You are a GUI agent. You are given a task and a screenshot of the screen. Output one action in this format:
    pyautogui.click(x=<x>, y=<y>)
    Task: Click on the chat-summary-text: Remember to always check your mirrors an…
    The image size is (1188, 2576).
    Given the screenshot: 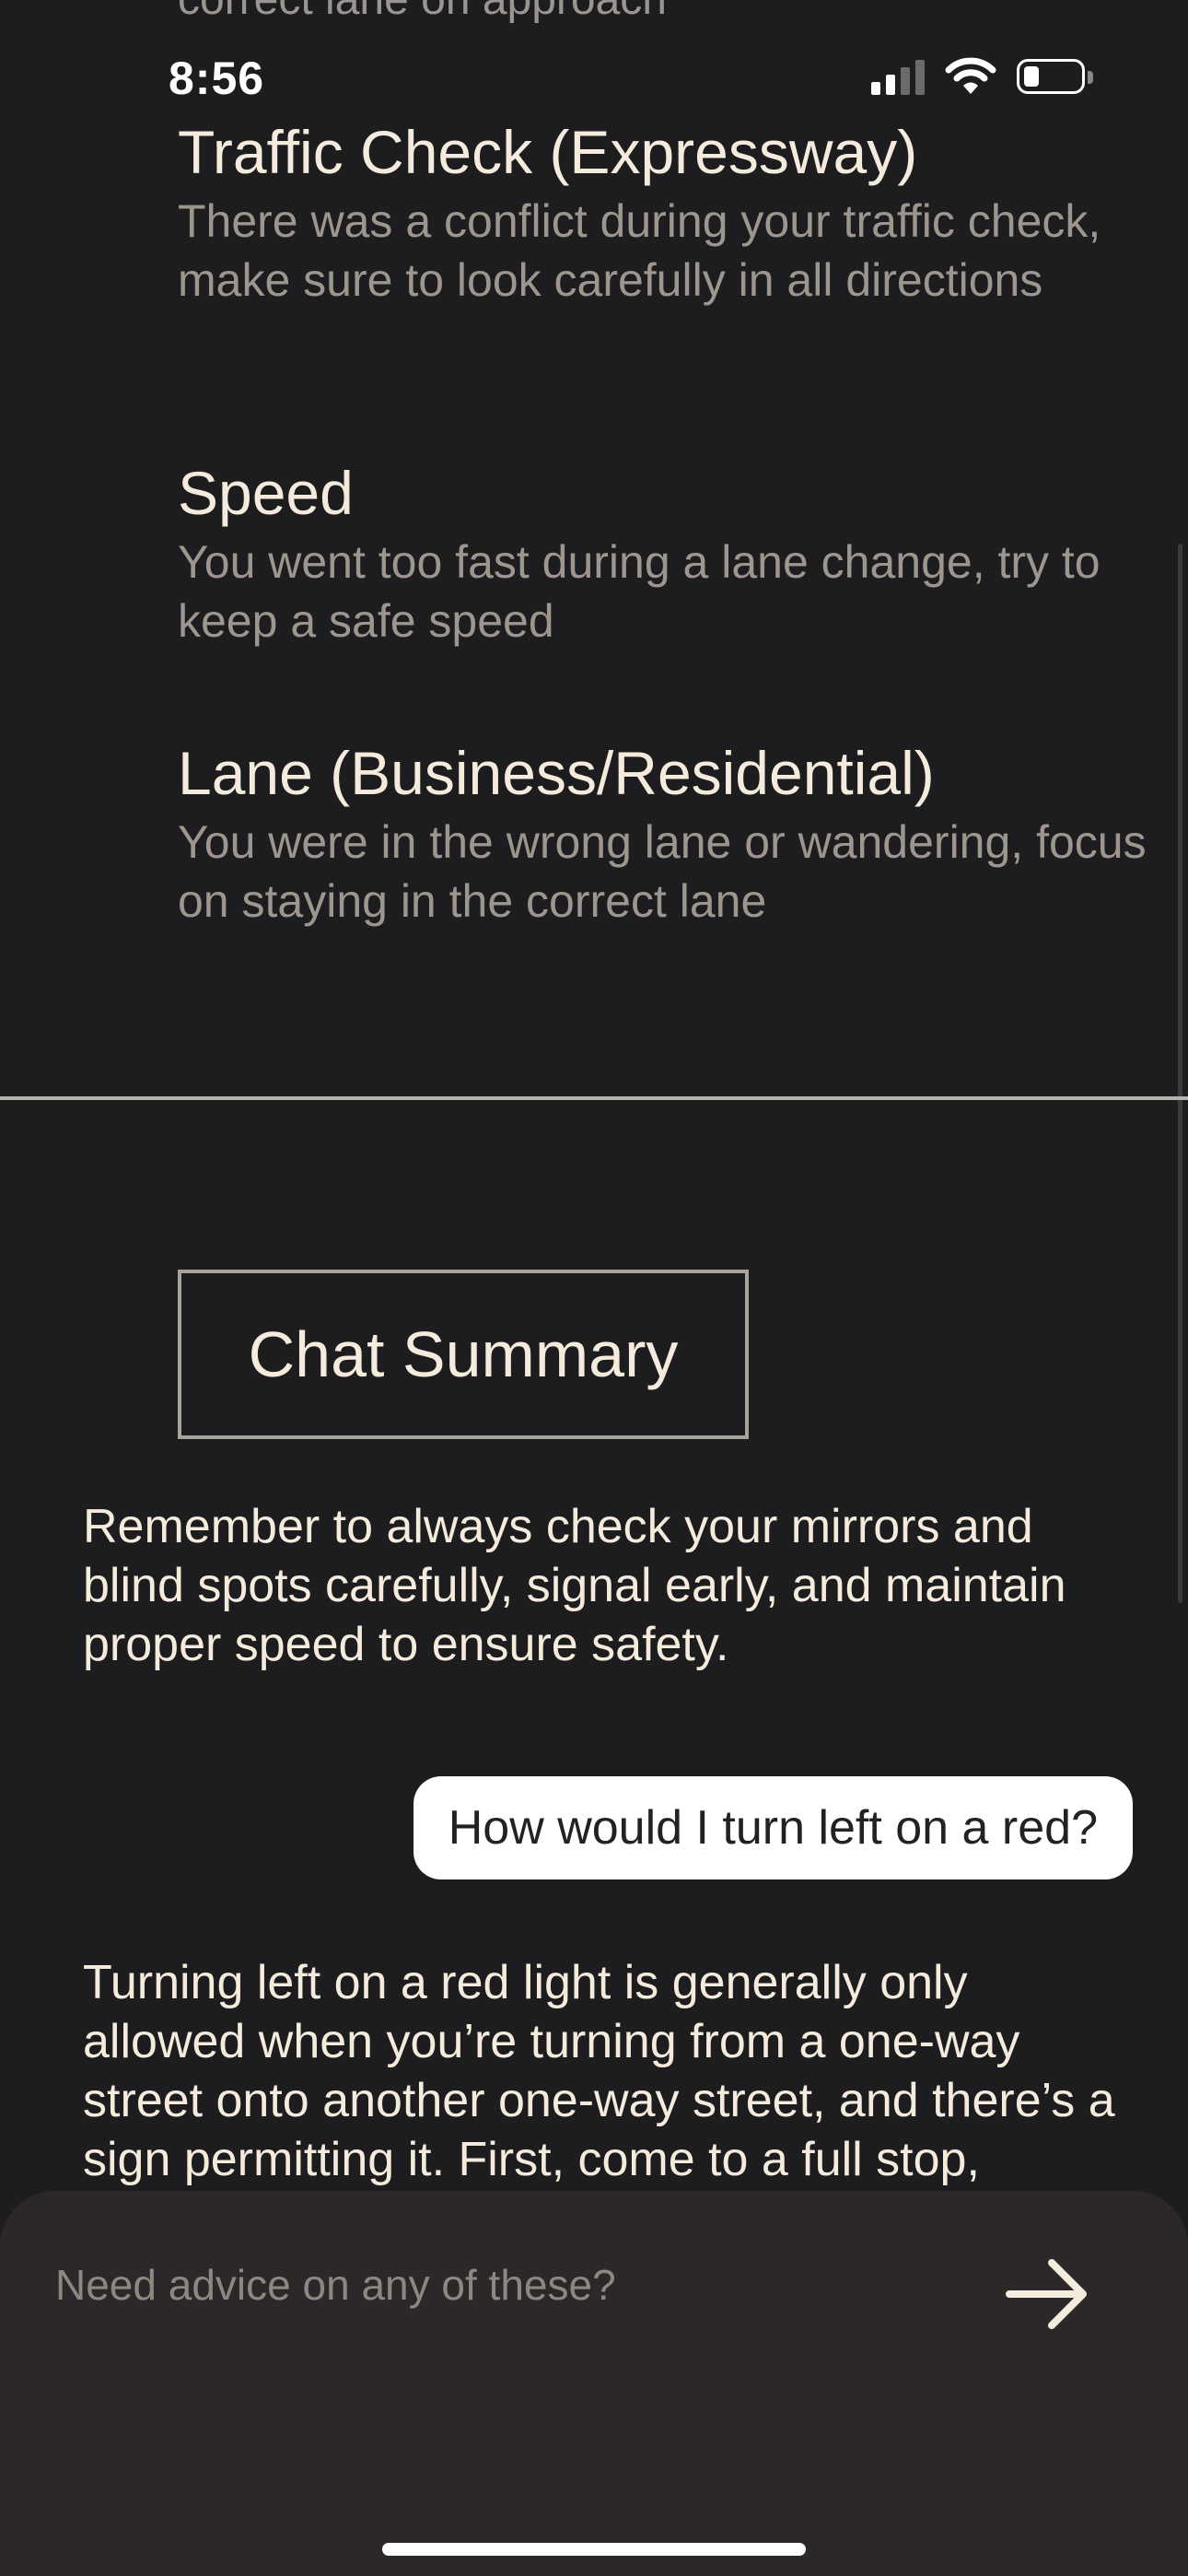 What is the action you would take?
    pyautogui.click(x=574, y=1585)
    